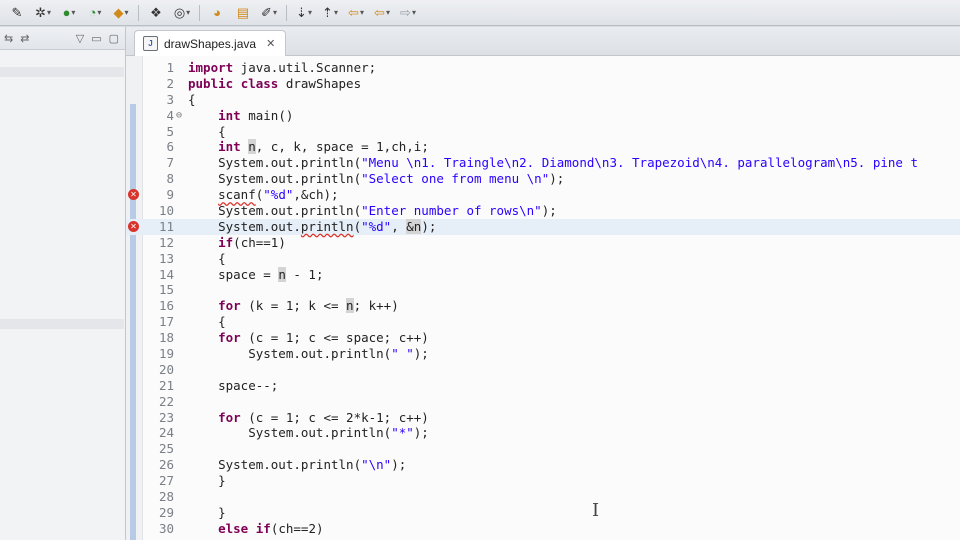 This screenshot has width=960, height=540. Describe the element at coordinates (543, 41) in the screenshot. I see `editor-tab-row: J drawShapes.java ✕` at that location.